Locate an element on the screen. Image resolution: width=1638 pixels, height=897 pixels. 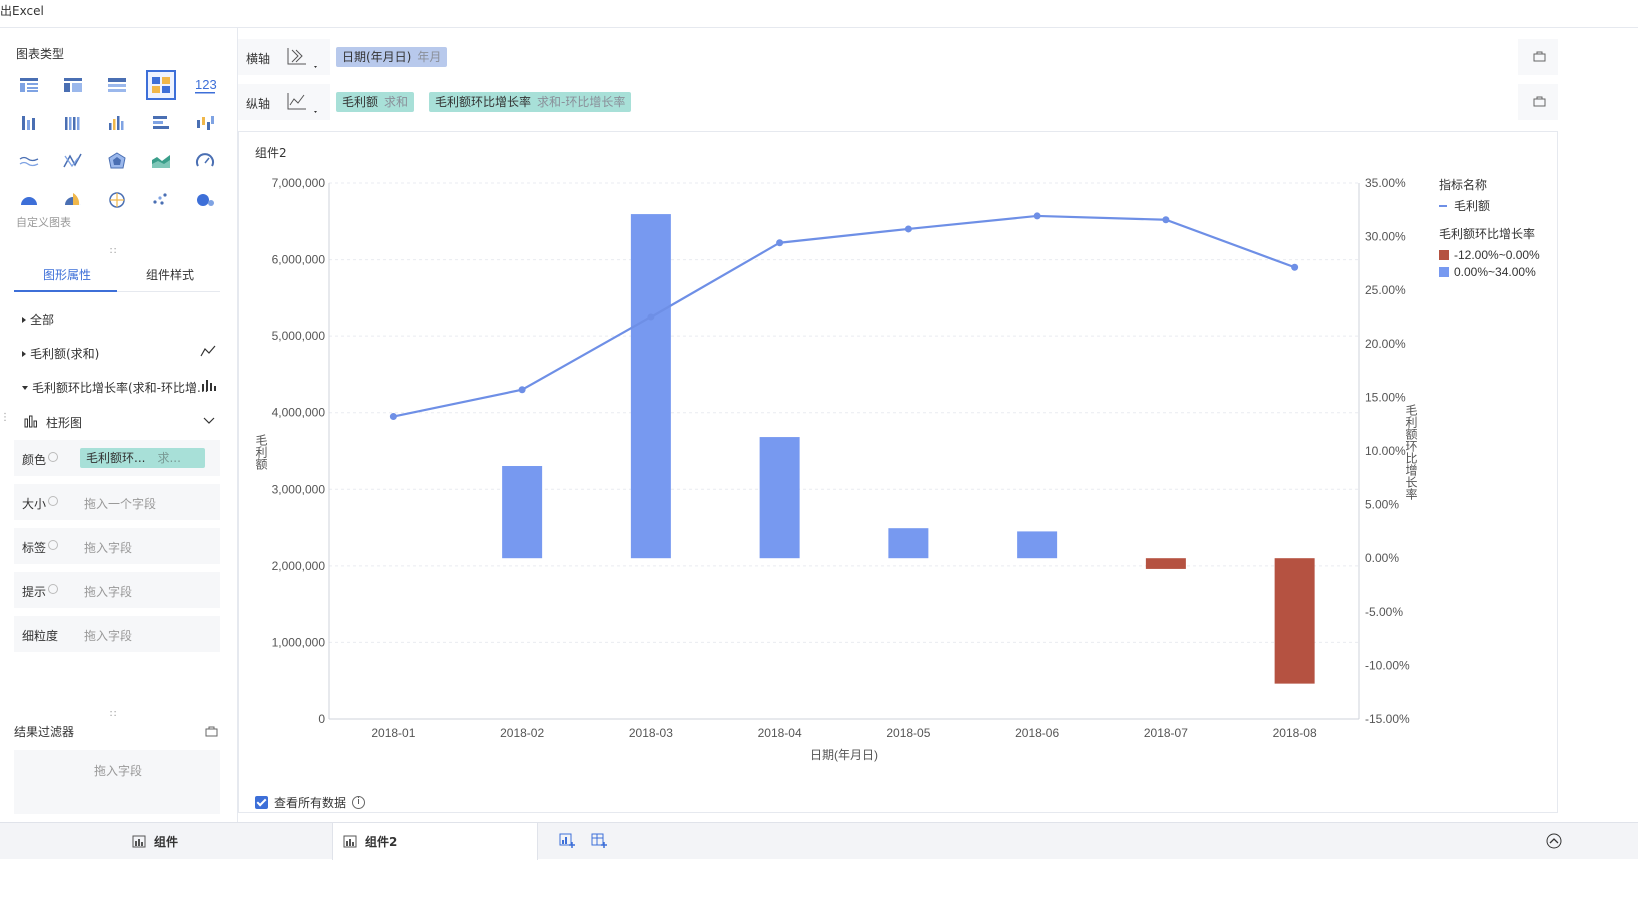
grouped-bar-type-icon is located at coordinates (29, 123).